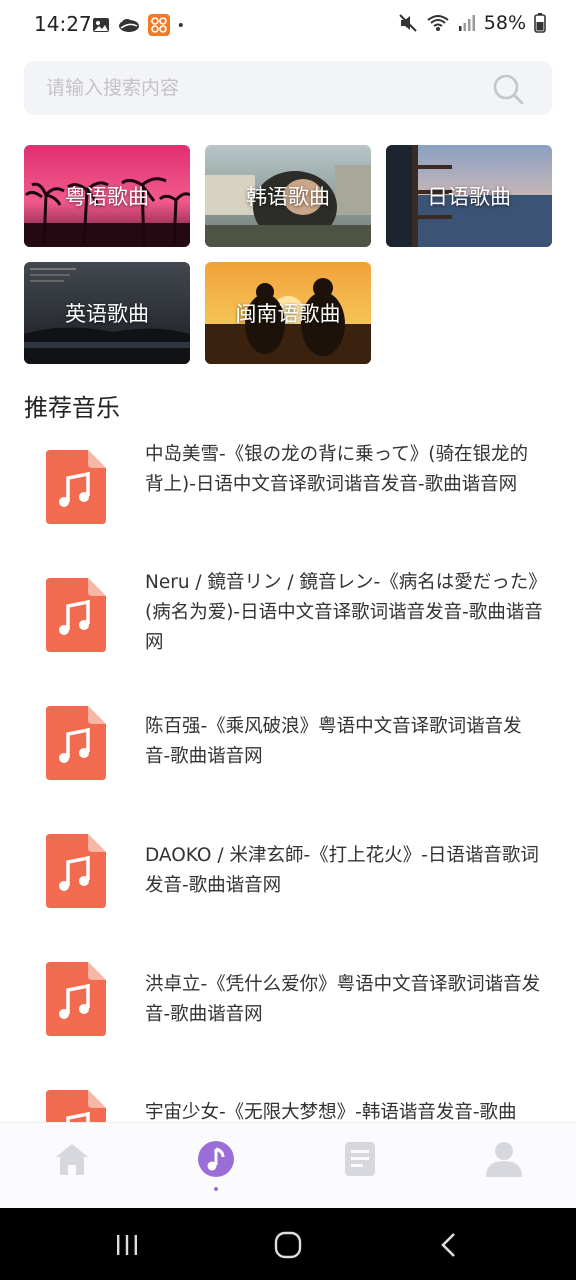 The width and height of the screenshot is (576, 1280). What do you see at coordinates (72, 1159) in the screenshot?
I see `home-icon` at bounding box center [72, 1159].